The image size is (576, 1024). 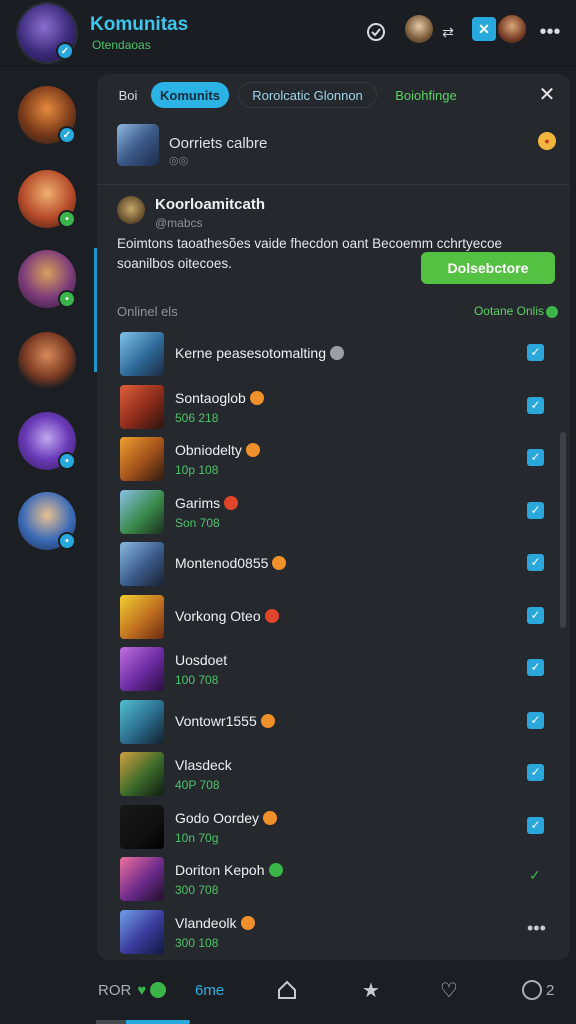 I want to click on member-row: Godo Oordey 10n 70g ✓, so click(x=333, y=827).